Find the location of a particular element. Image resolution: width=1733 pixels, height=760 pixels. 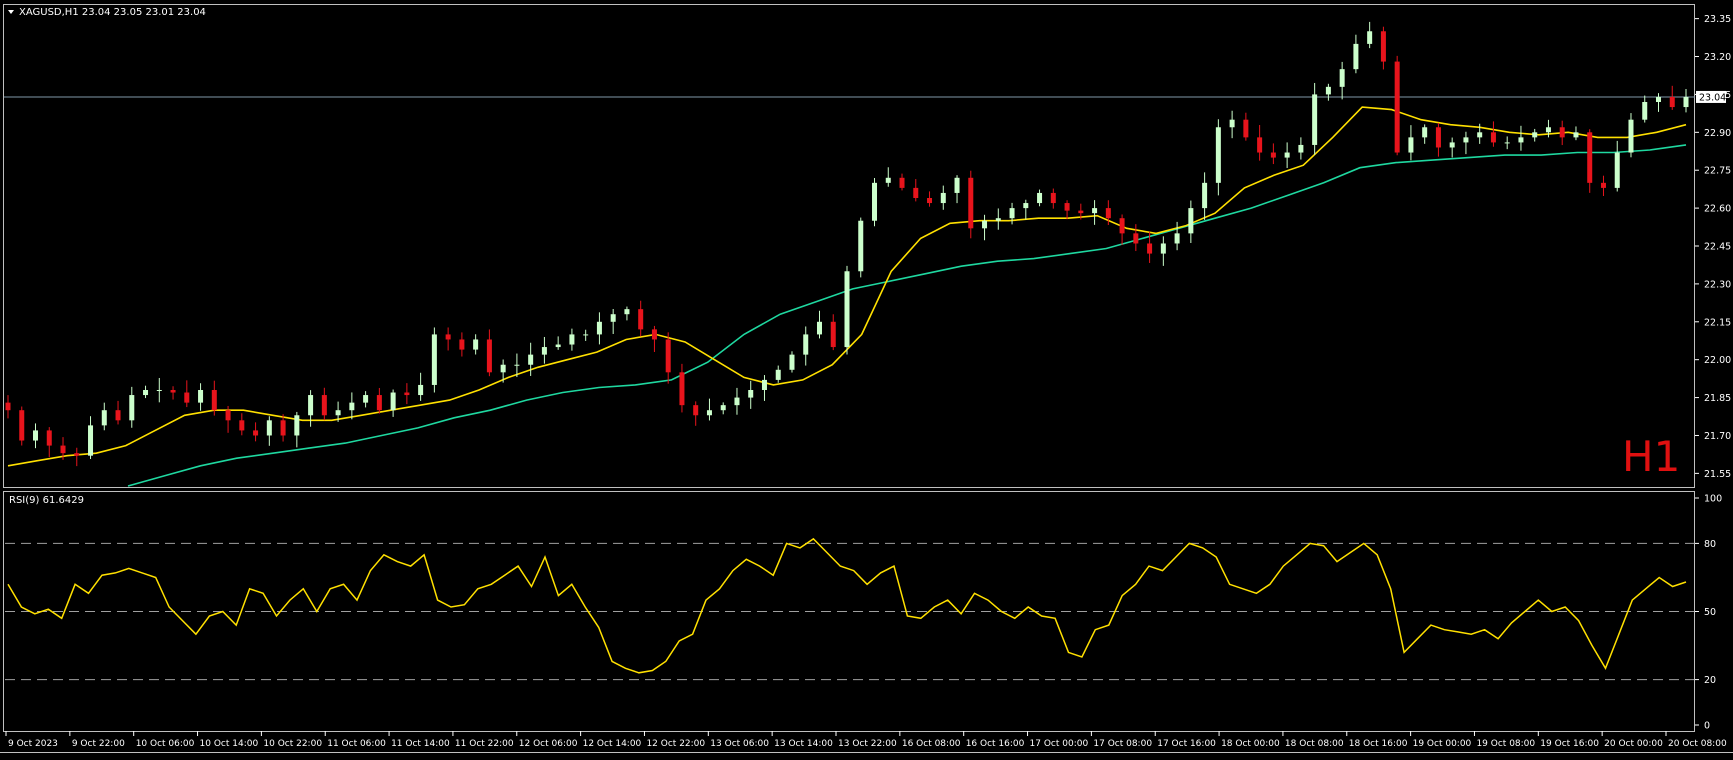

rsi-axis-label: 20 is located at coordinates (1710, 680).